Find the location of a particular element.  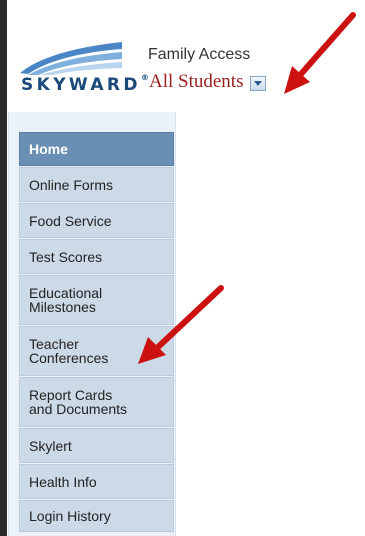

sidebar-item-label: Skylert is located at coordinates (50, 445).